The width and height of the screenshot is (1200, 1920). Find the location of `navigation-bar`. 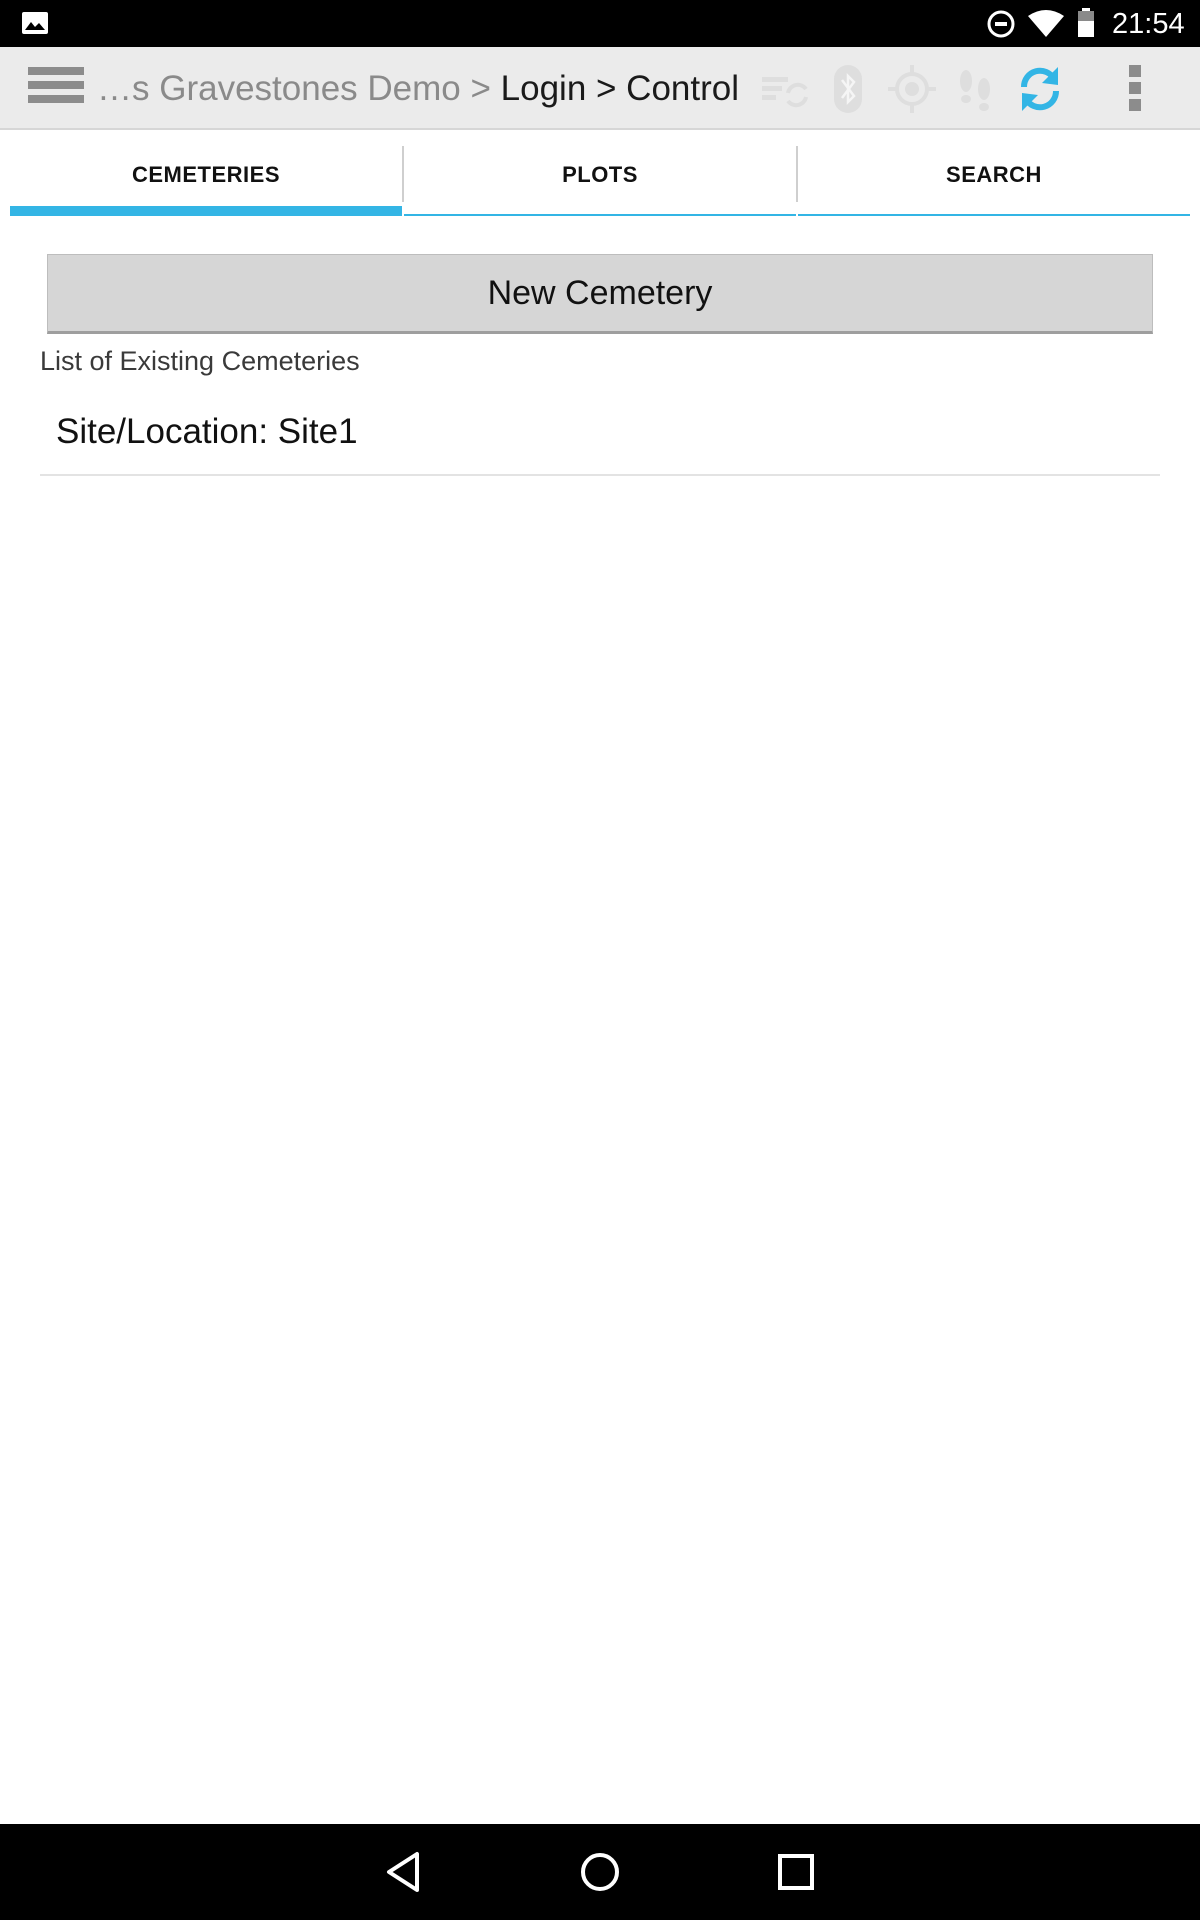

navigation-bar is located at coordinates (600, 1872).